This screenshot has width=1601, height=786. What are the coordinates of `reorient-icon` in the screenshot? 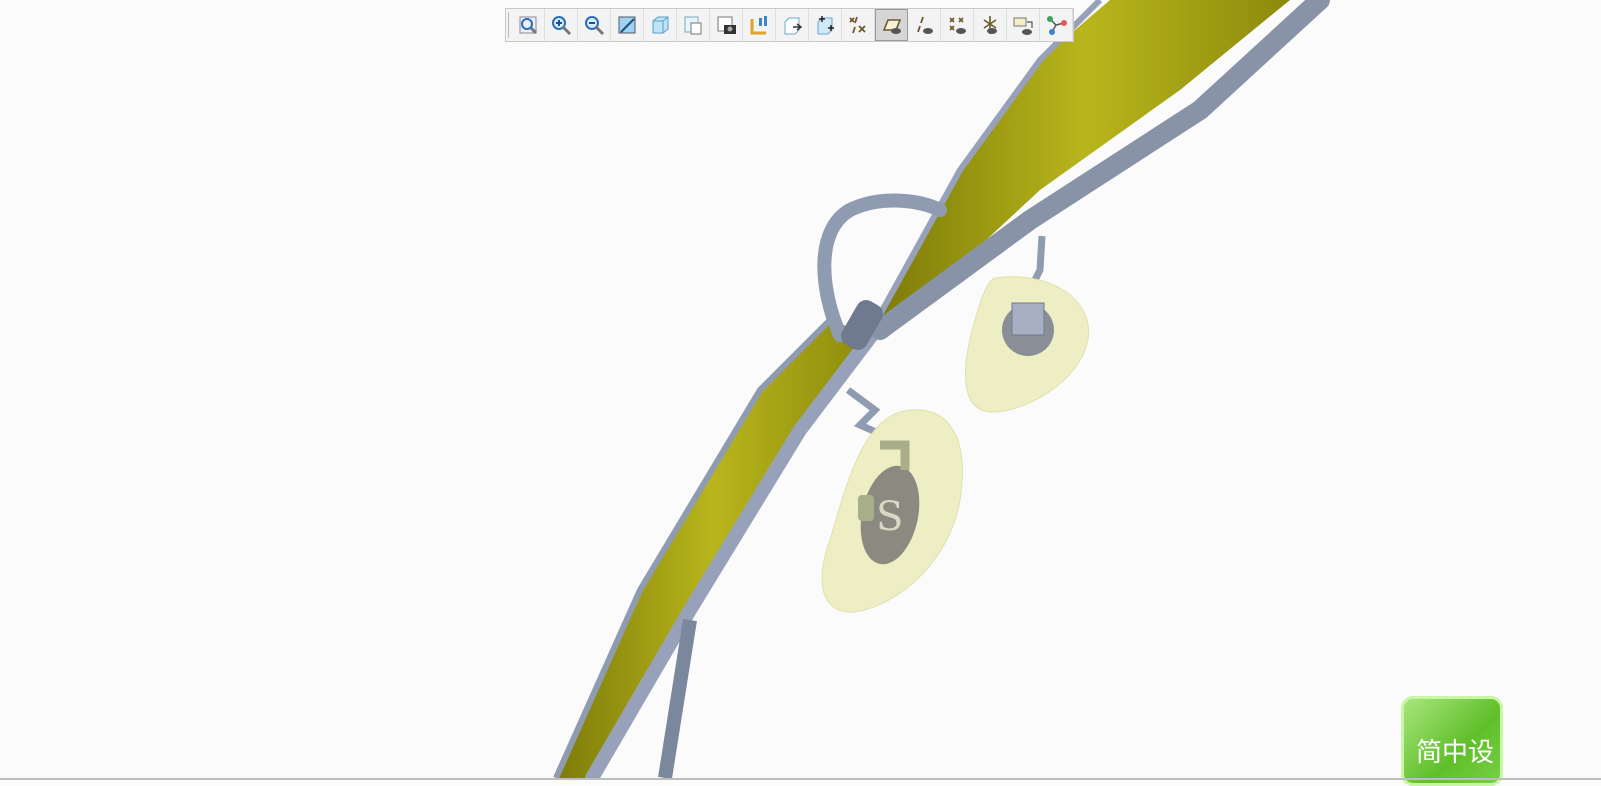 It's located at (793, 26).